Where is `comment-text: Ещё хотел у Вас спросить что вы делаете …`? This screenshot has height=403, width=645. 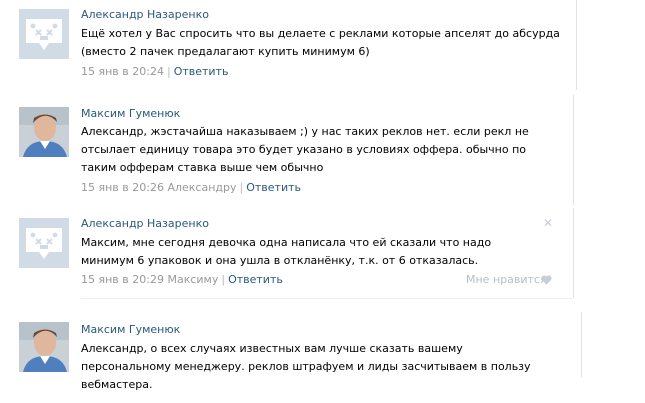 comment-text: Ещё хотел у Вас спросить что вы делаете … is located at coordinates (320, 42).